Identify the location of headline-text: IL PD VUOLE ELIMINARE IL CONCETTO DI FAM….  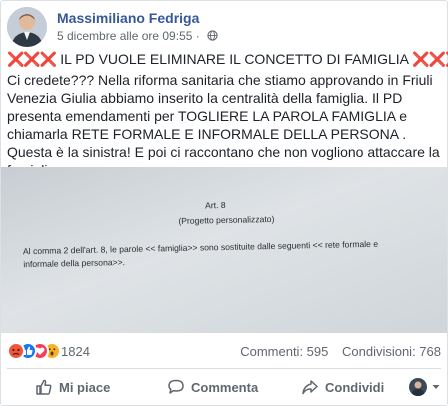
(234, 59).